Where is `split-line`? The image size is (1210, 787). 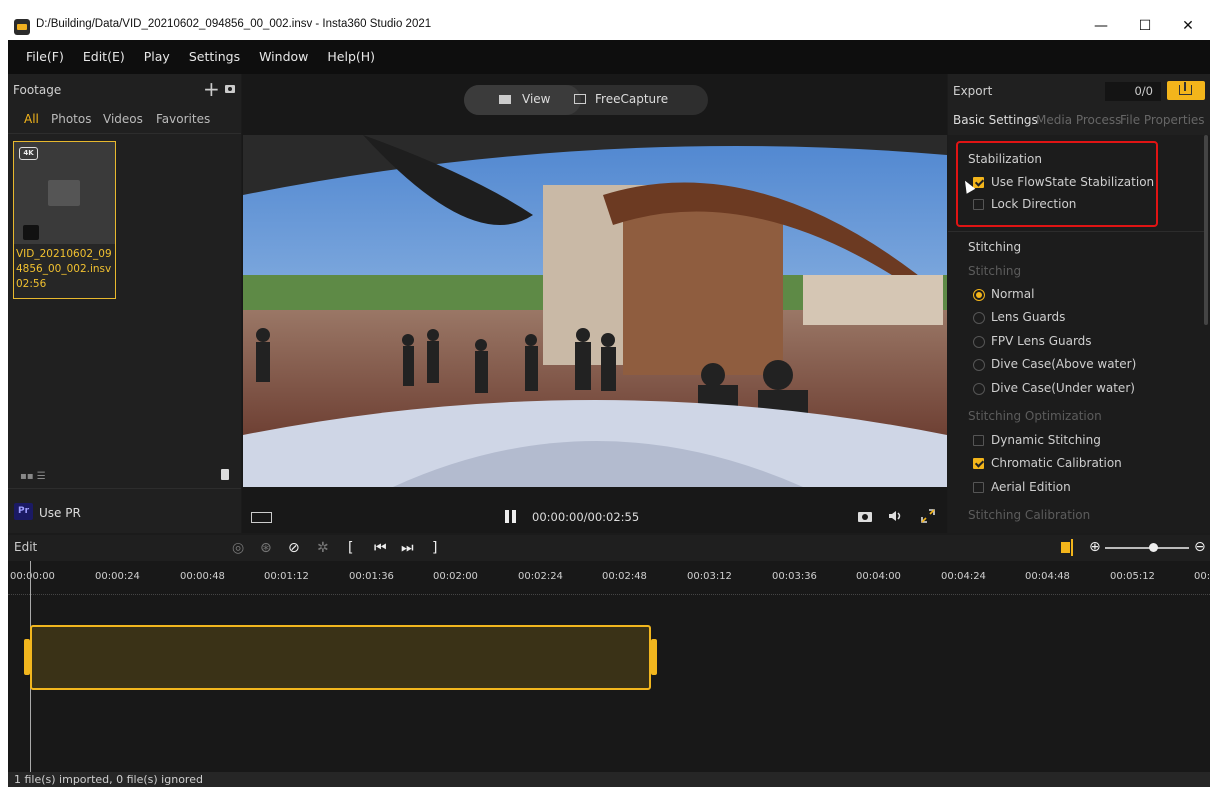 split-line is located at coordinates (1072, 547).